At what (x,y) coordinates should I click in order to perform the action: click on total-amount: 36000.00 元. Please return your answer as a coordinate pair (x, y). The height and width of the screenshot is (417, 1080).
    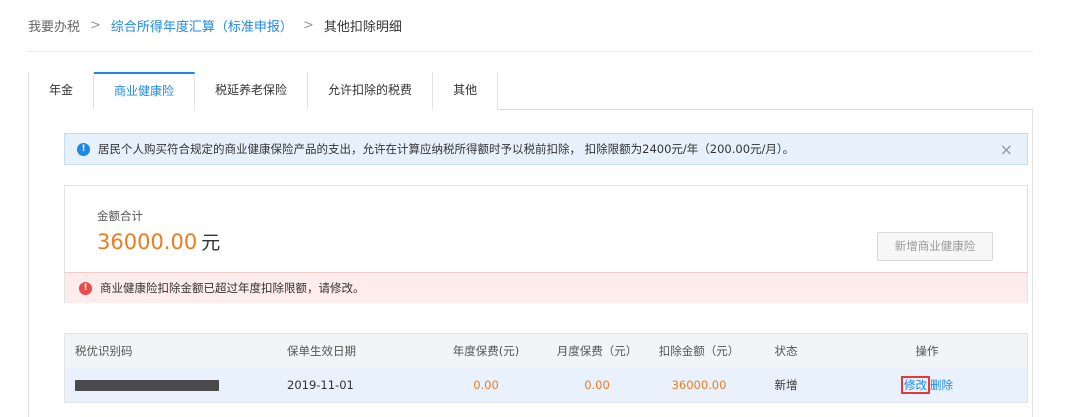
    Looking at the image, I should click on (158, 241).